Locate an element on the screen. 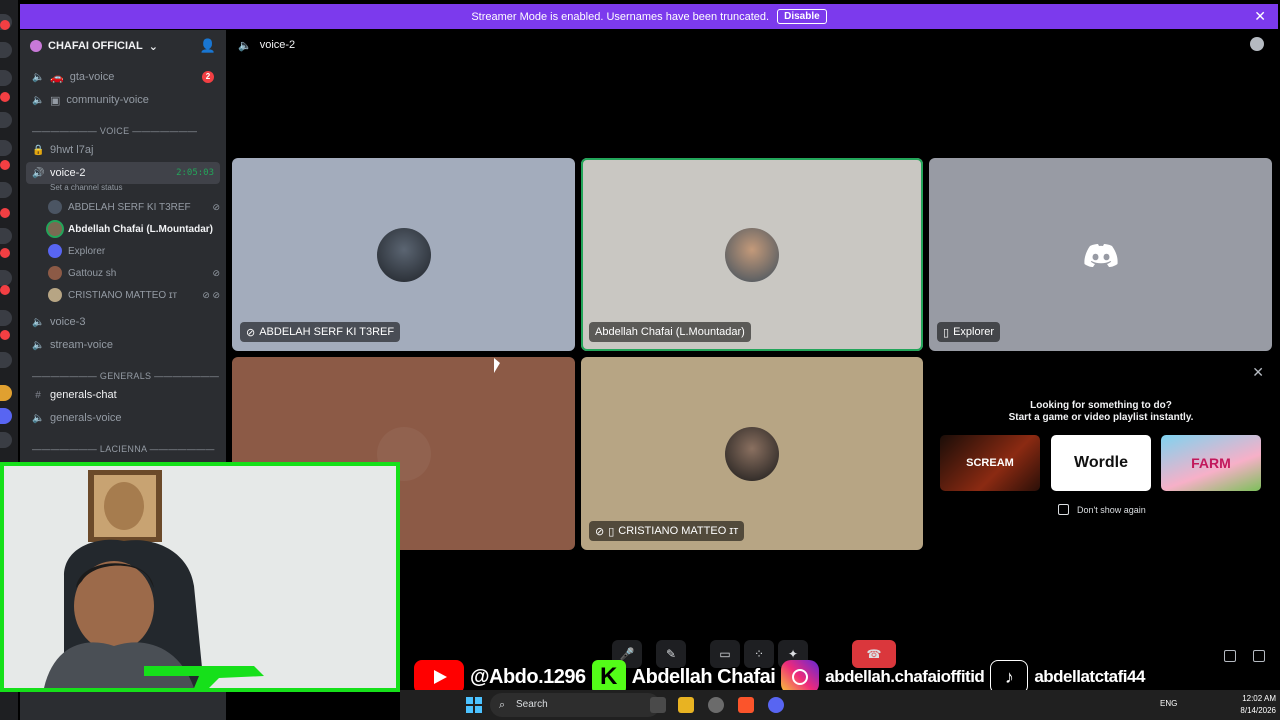 This screenshot has width=1280, height=720. muted-mic-icon: ⊘ is located at coordinates (251, 332).